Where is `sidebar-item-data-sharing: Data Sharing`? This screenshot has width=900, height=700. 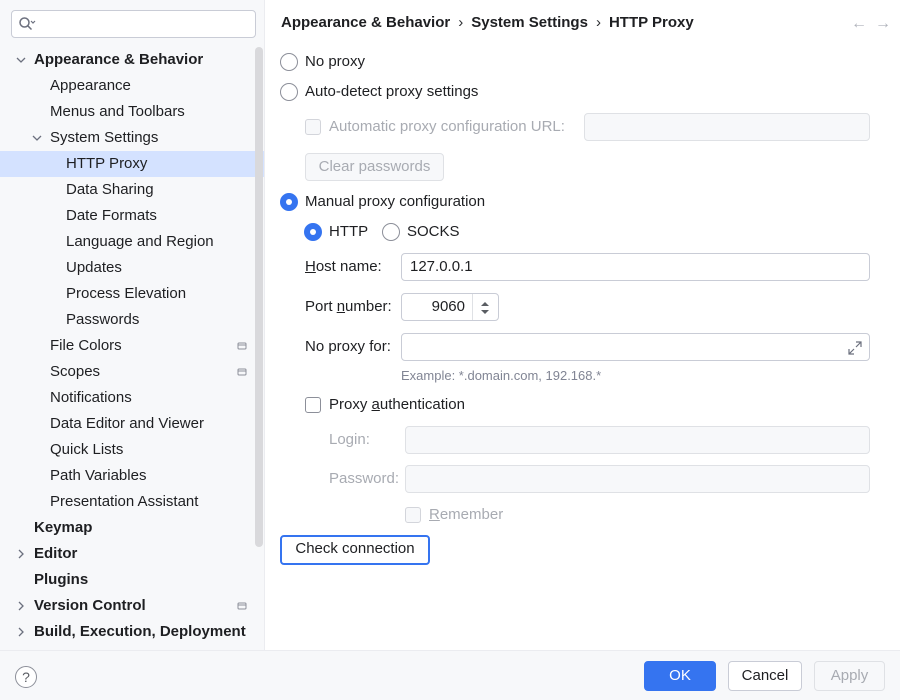
sidebar-item-data-sharing: Data Sharing is located at coordinates (132, 190).